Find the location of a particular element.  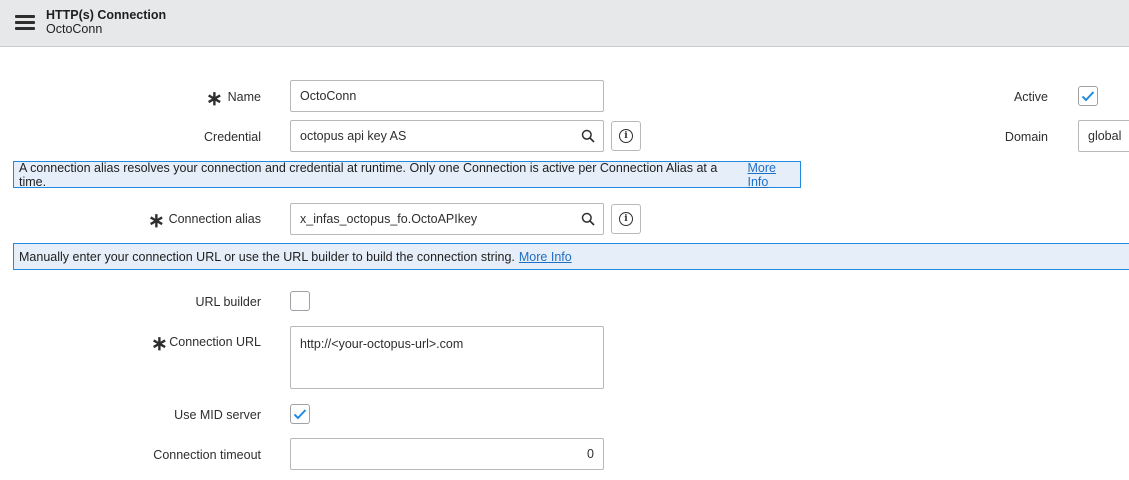

active-label: Active is located at coordinates (1030, 97).